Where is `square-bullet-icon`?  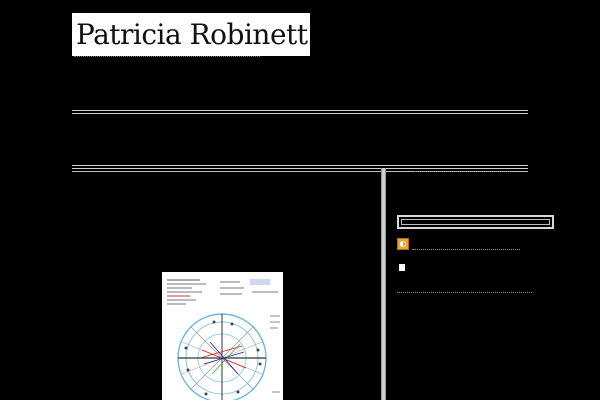
square-bullet-icon is located at coordinates (402, 267).